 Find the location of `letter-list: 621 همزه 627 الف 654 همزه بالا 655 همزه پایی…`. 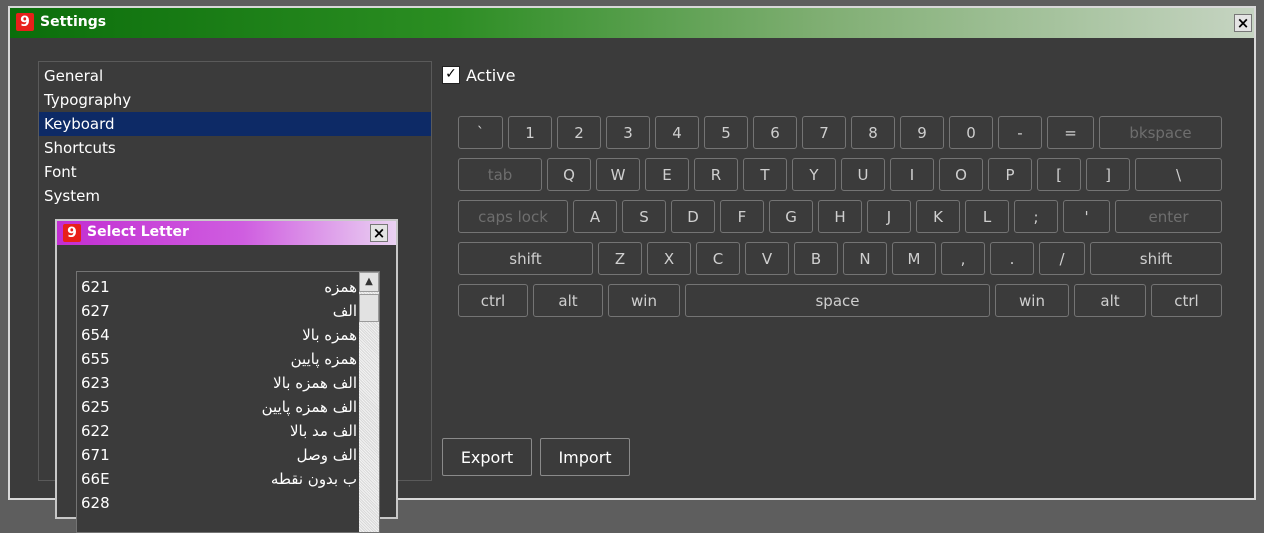

letter-list: 621 همزه 627 الف 654 همزه بالا 655 همزه پایی… is located at coordinates (228, 402).